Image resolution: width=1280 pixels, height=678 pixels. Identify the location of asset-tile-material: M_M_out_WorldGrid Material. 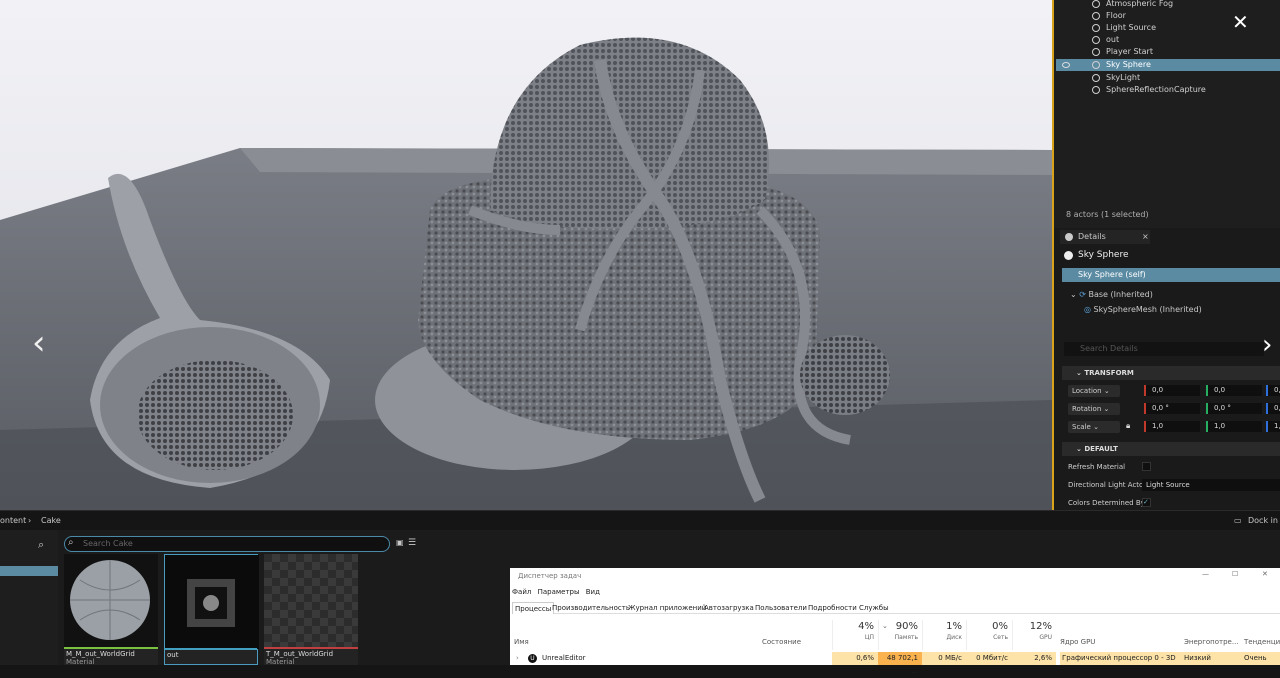
(111, 610).